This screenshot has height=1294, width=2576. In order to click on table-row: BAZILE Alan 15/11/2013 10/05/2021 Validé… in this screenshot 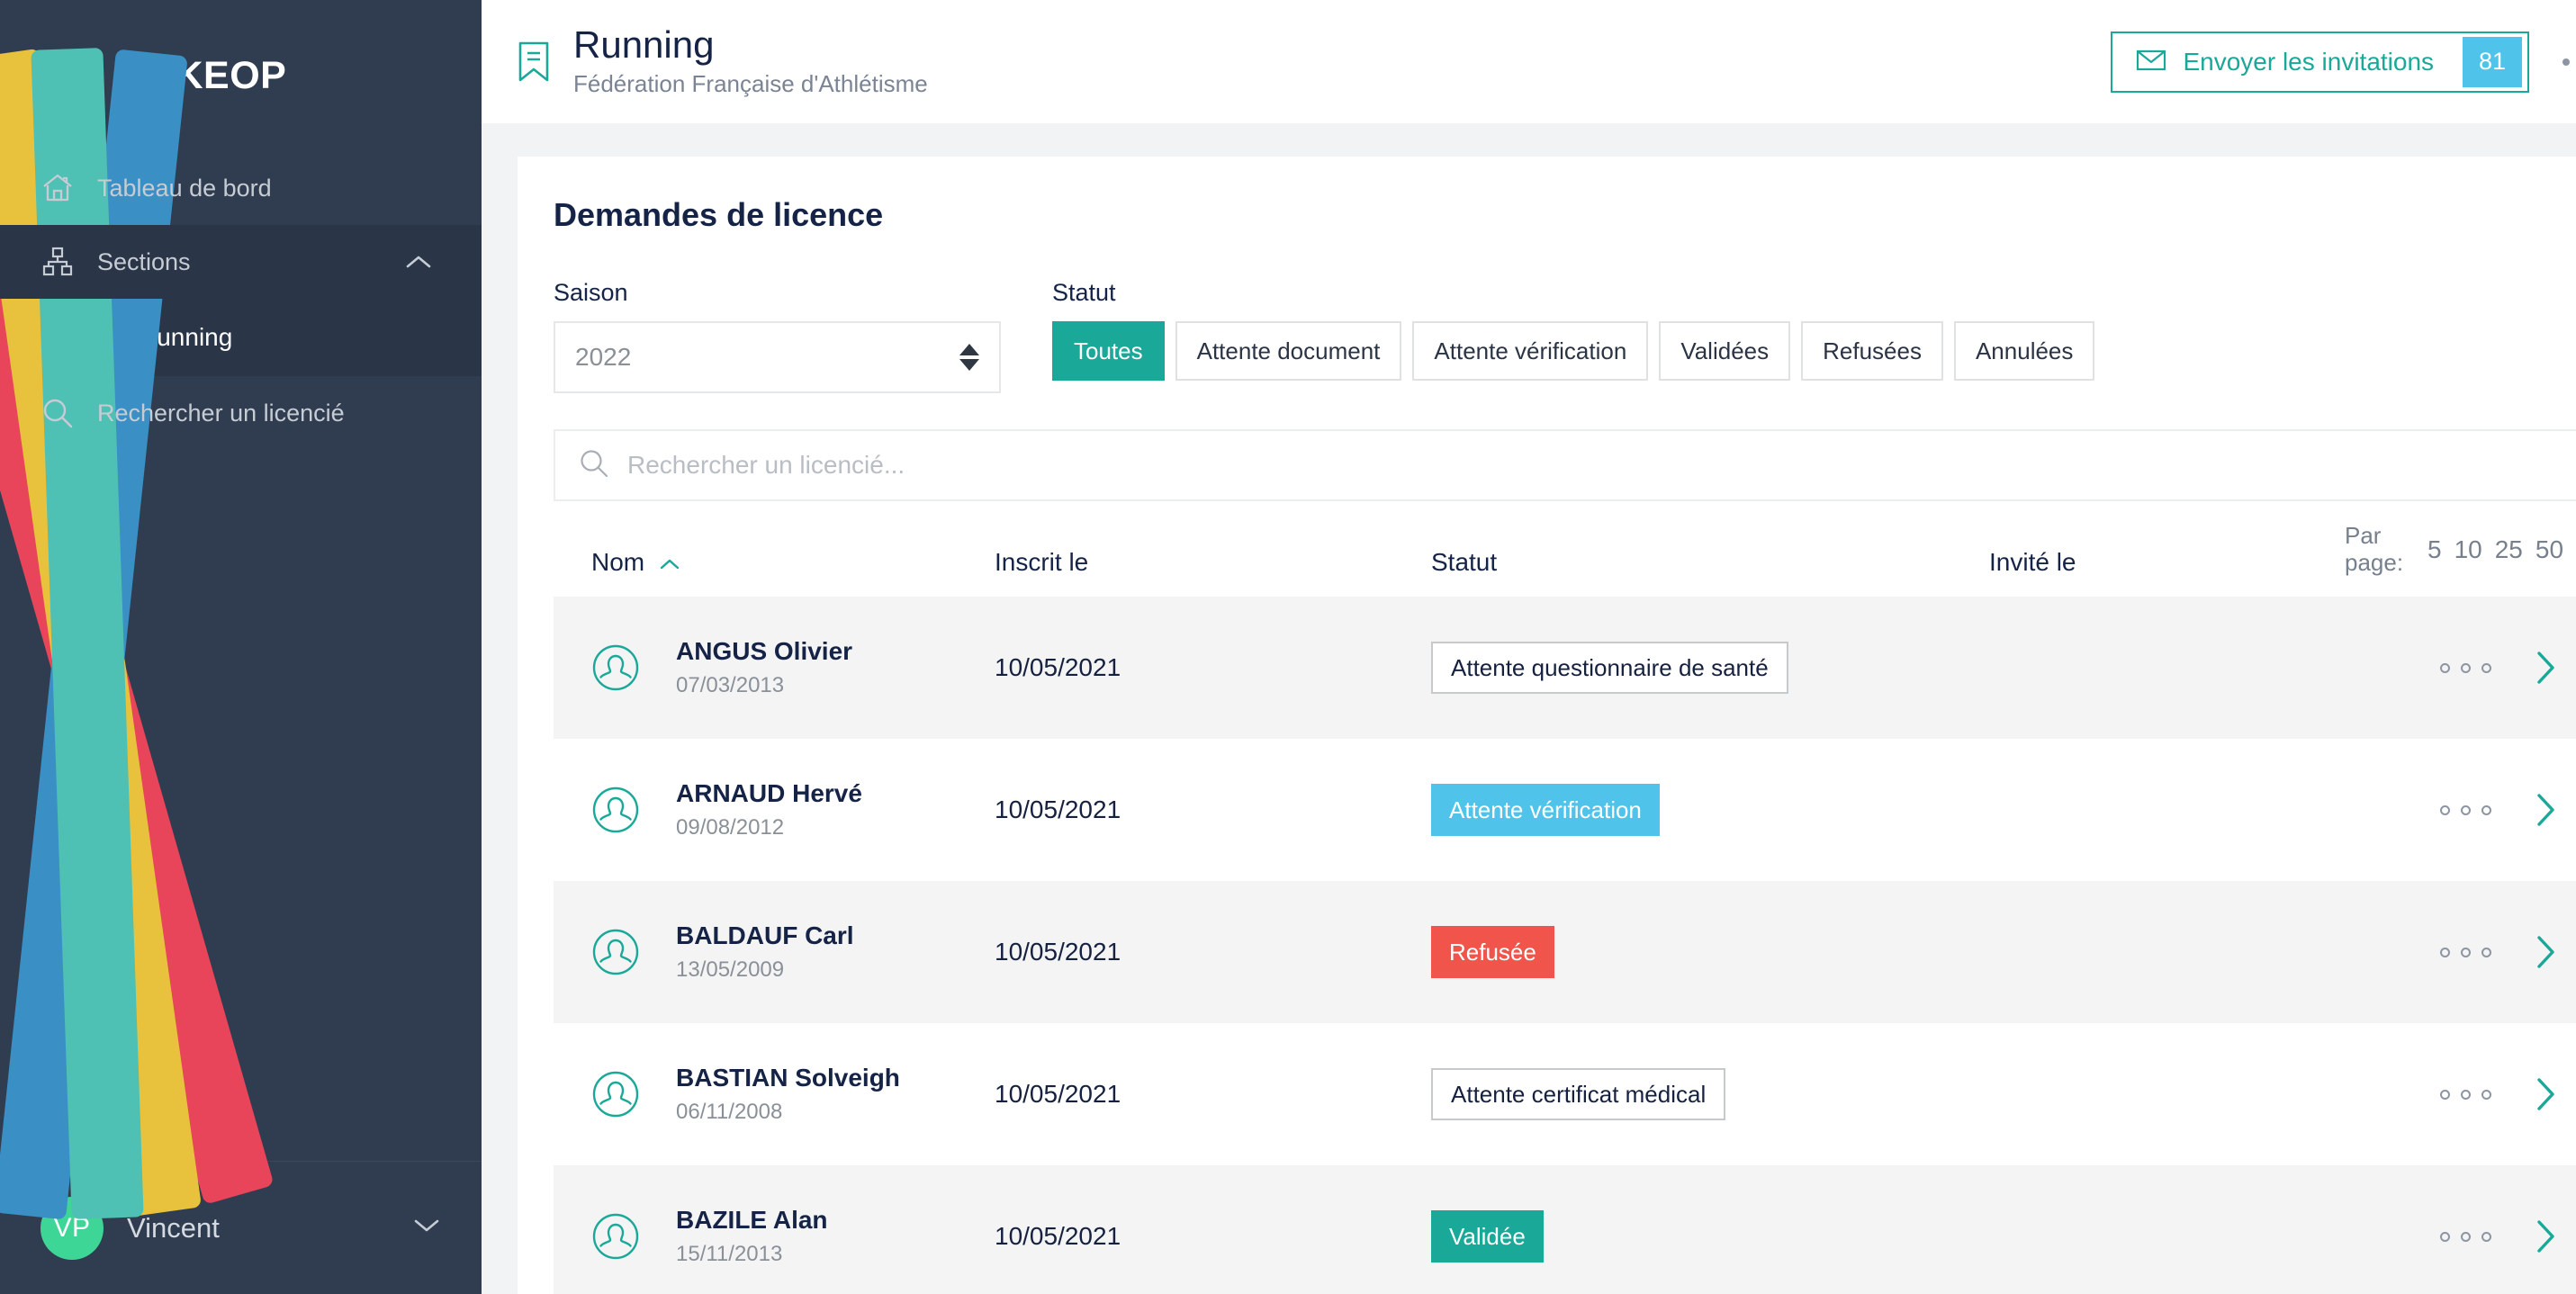, I will do `click(1565, 1229)`.